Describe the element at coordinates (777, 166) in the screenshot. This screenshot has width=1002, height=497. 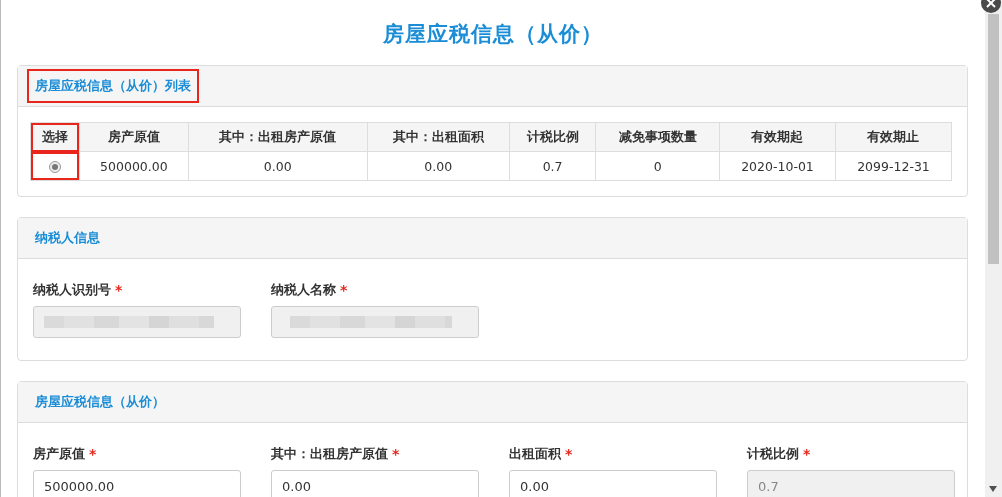
I see `table-cell: 2020-10-01` at that location.